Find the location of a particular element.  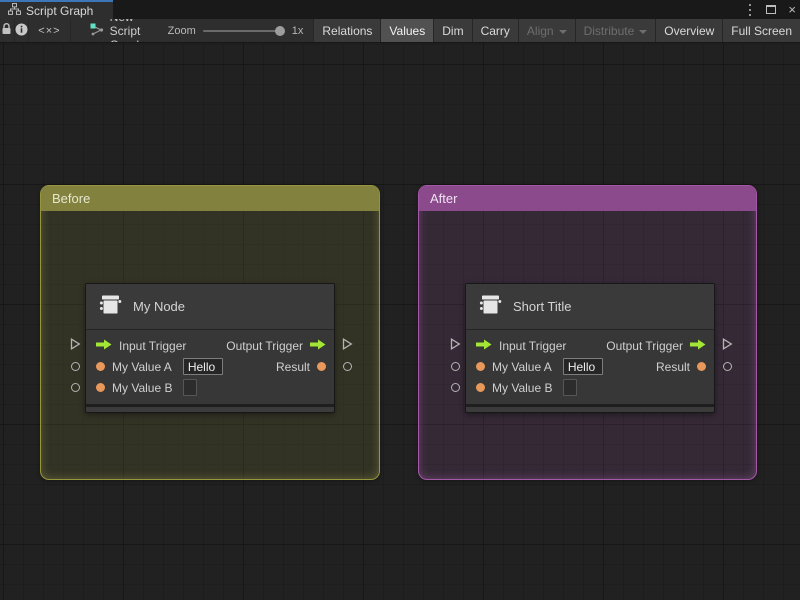

zoom-control: Zoom 1x is located at coordinates (236, 30).